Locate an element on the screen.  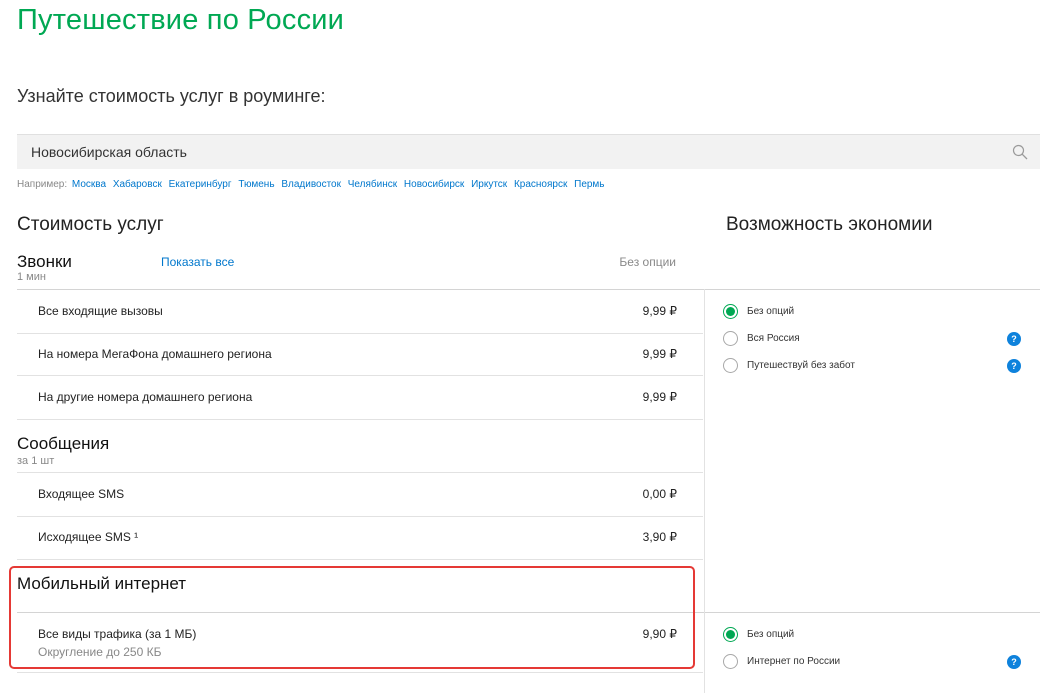
column-divider is located at coordinates (704, 491).